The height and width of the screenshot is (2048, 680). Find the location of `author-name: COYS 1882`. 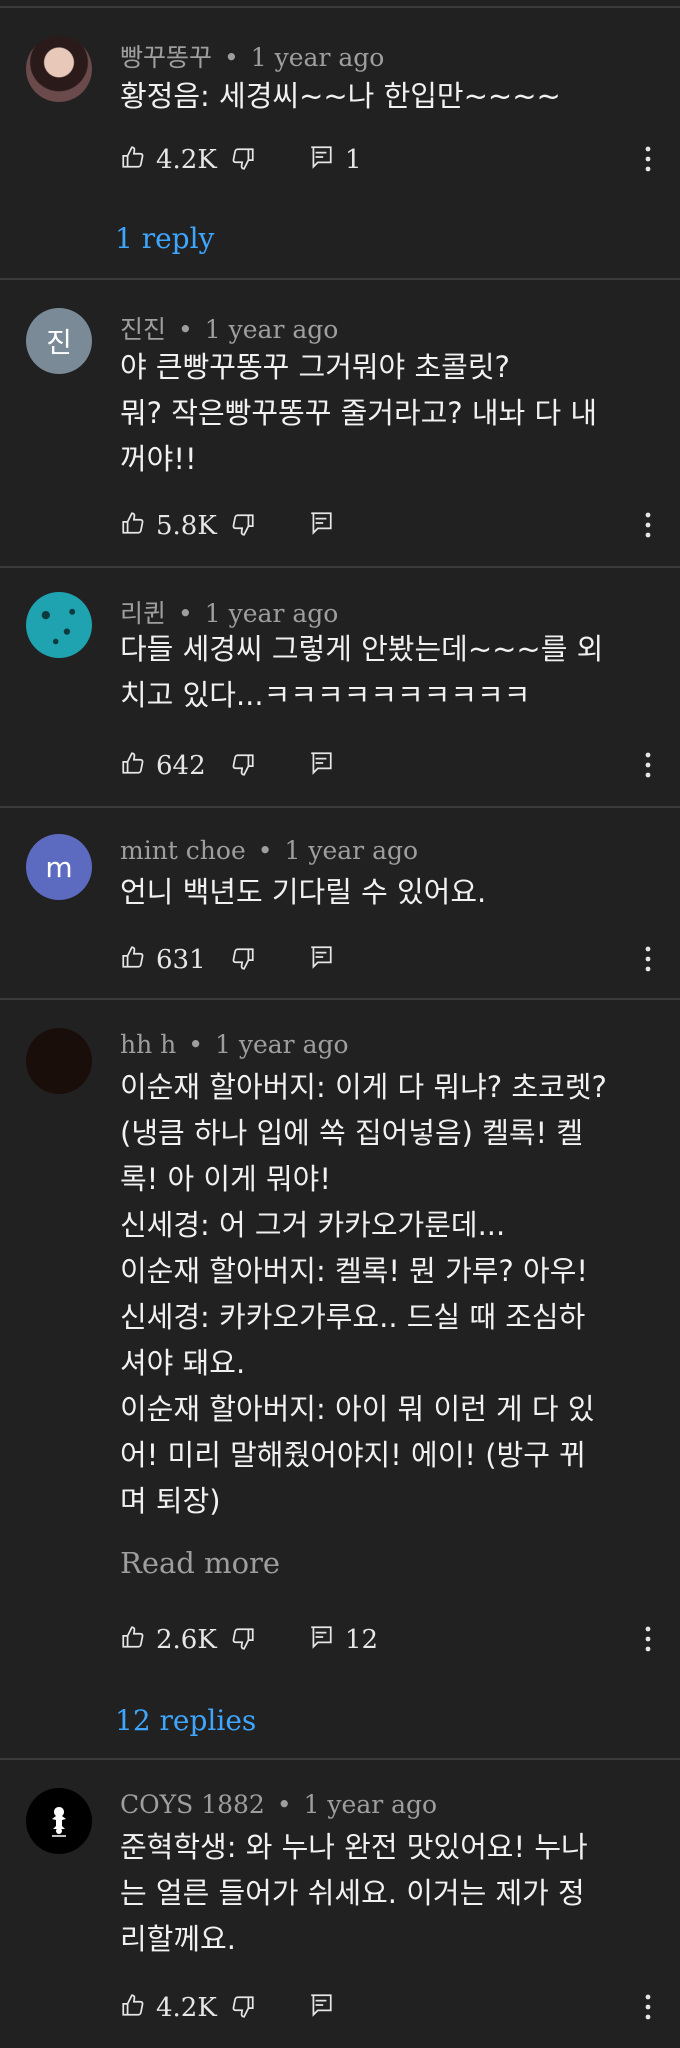

author-name: COYS 1882 is located at coordinates (192, 1804).